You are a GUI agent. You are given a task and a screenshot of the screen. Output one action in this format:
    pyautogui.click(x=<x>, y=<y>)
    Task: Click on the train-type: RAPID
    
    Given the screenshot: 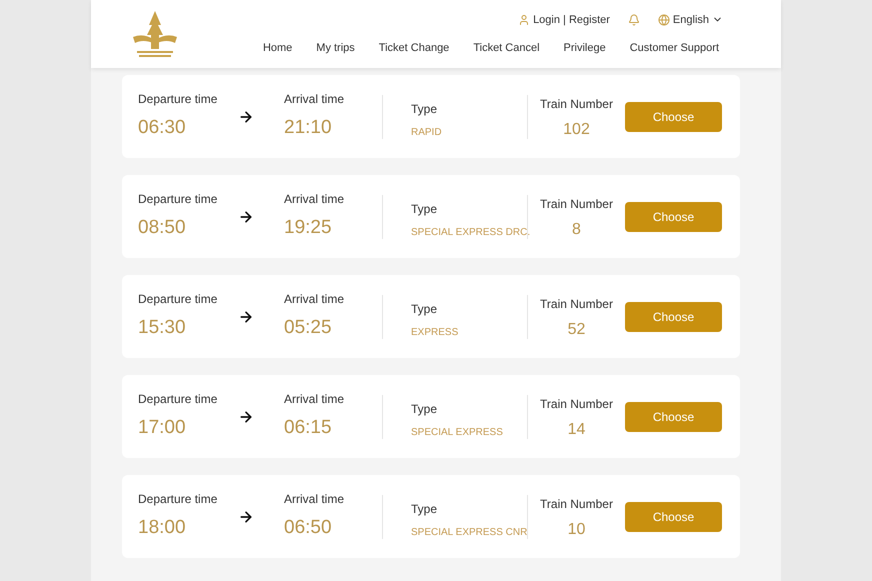 What is the action you would take?
    pyautogui.click(x=427, y=133)
    